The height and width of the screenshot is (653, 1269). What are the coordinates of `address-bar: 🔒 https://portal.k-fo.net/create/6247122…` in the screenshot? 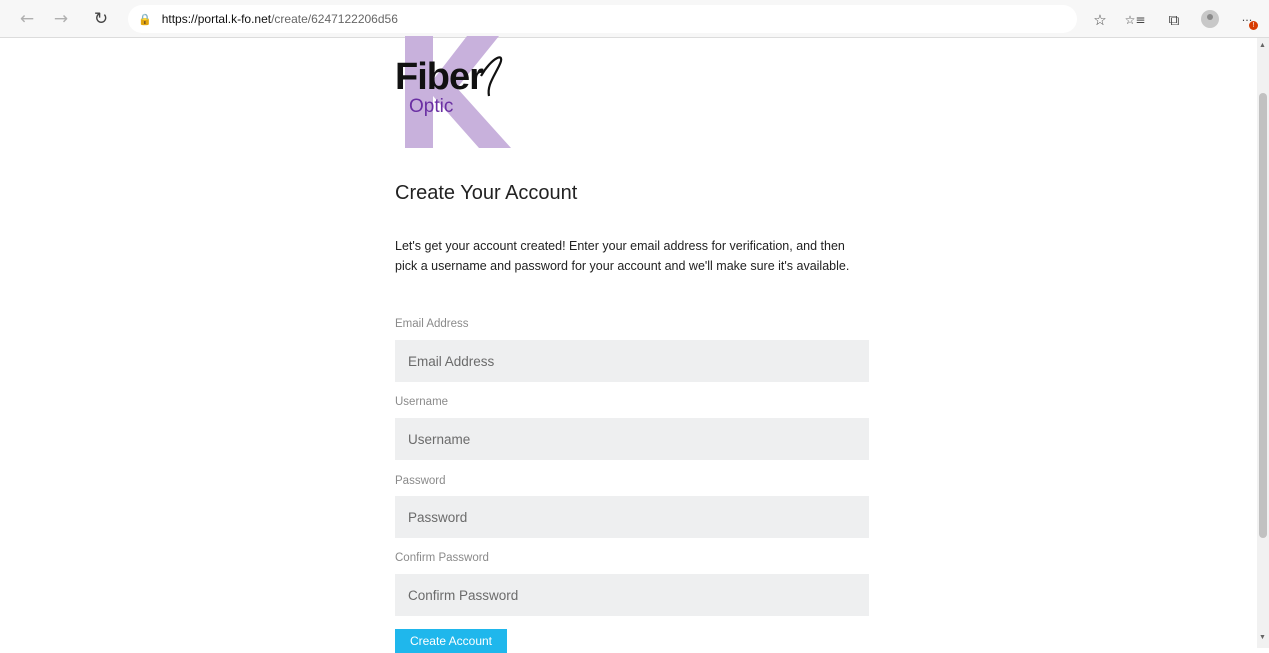 It's located at (602, 19).